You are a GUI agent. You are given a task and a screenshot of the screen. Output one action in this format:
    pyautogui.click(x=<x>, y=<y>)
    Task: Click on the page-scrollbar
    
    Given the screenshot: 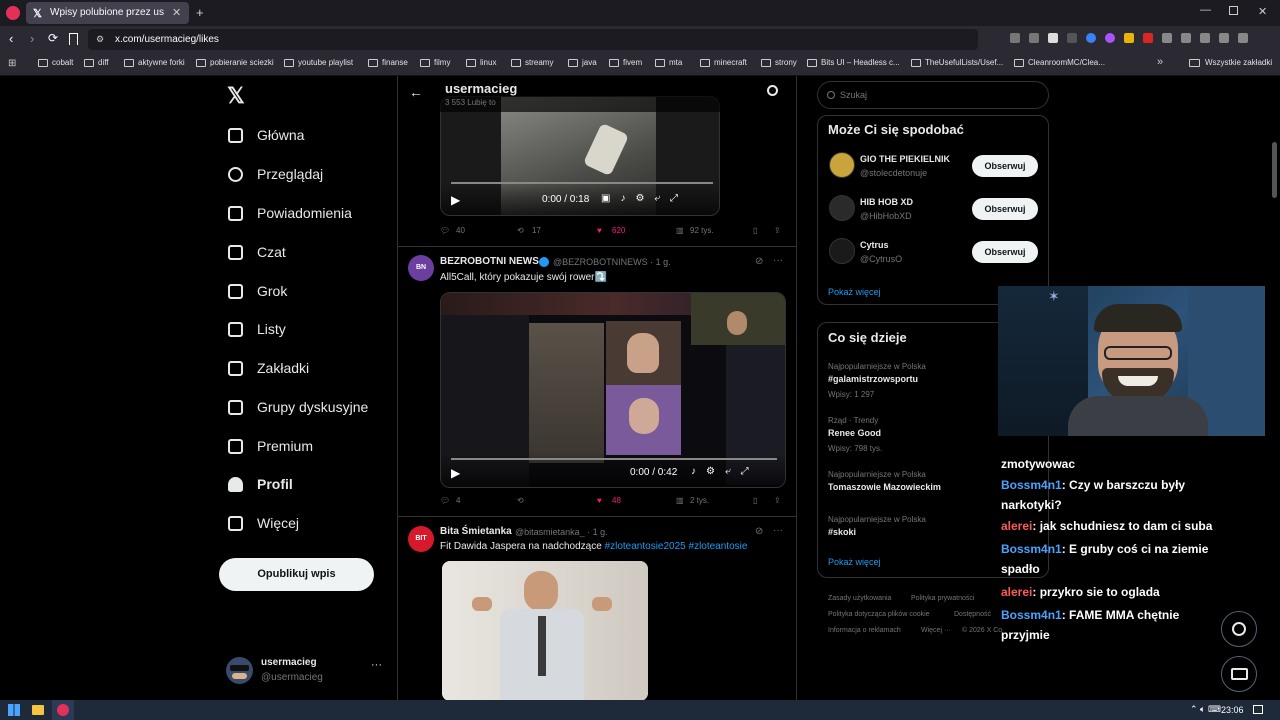 What is the action you would take?
    pyautogui.click(x=1274, y=170)
    